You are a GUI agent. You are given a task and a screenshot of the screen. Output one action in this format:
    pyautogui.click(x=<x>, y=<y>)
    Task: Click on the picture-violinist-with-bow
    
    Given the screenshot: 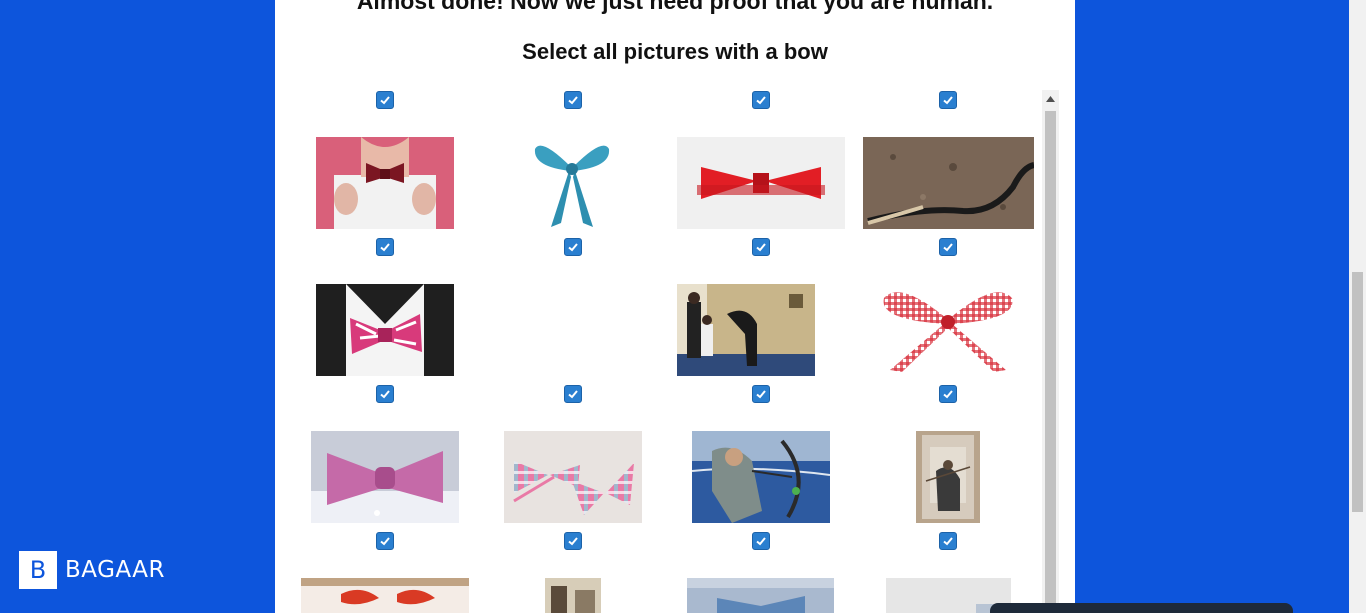 What is the action you would take?
    pyautogui.click(x=948, y=477)
    